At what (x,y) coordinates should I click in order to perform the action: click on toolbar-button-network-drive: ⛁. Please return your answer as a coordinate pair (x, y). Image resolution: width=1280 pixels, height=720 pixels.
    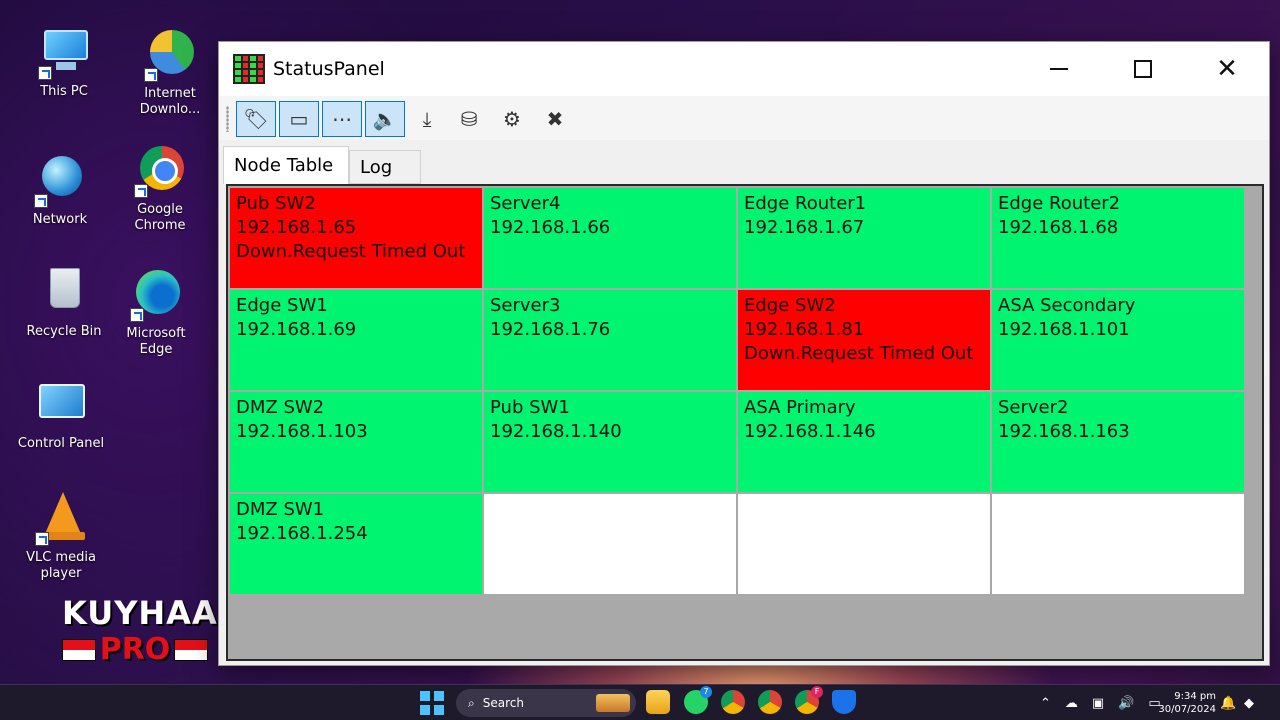
    Looking at the image, I should click on (469, 119).